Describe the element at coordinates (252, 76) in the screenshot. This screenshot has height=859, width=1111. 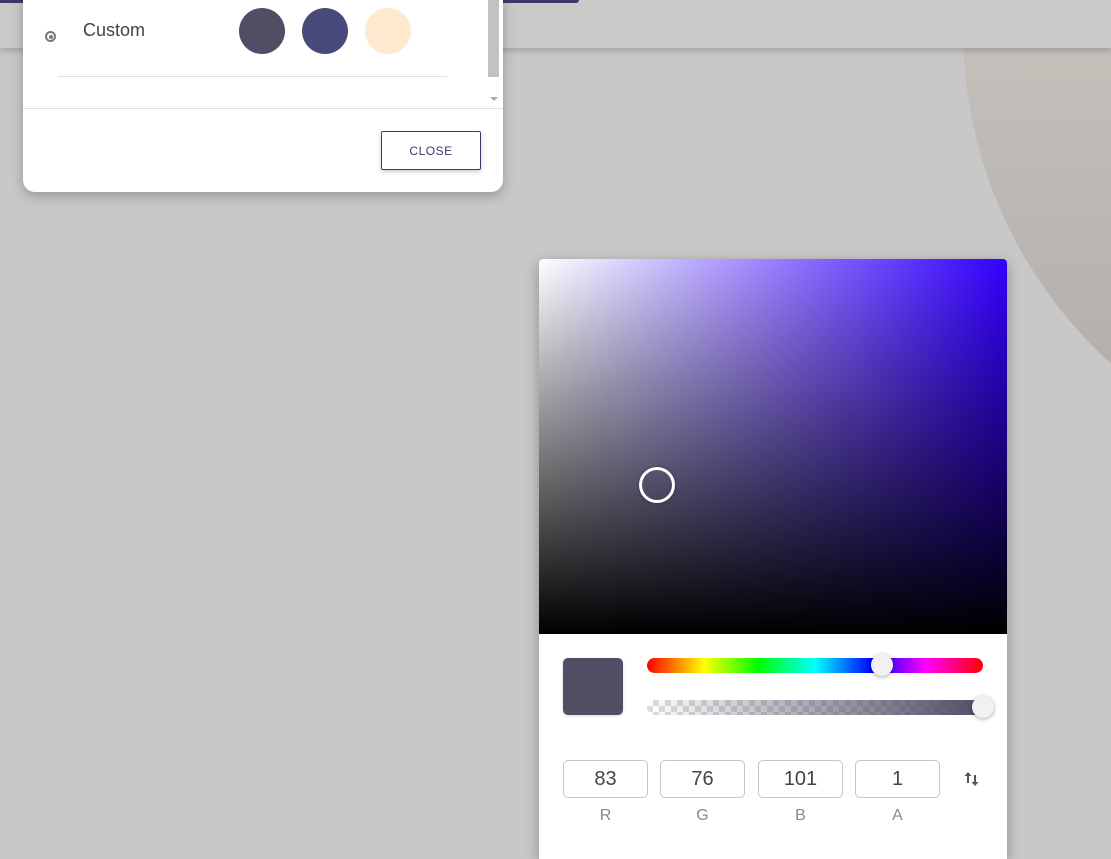
I see `divider` at that location.